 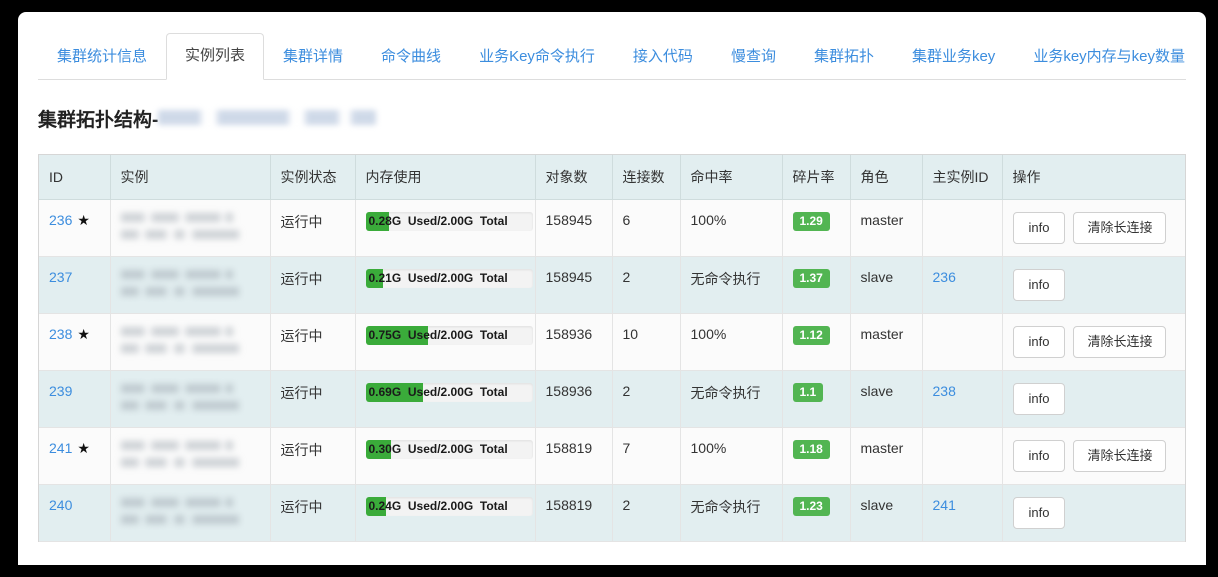 What do you see at coordinates (1093, 177) in the screenshot?
I see `column-header-10: 操作` at bounding box center [1093, 177].